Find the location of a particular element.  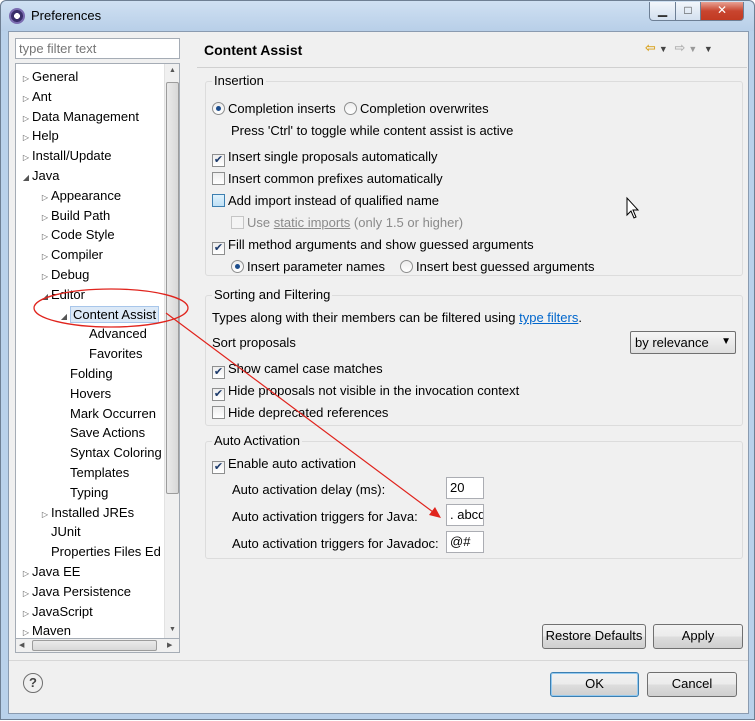

insert-best-guessed-radio: Insert best guessed arguments is located at coordinates (497, 267).